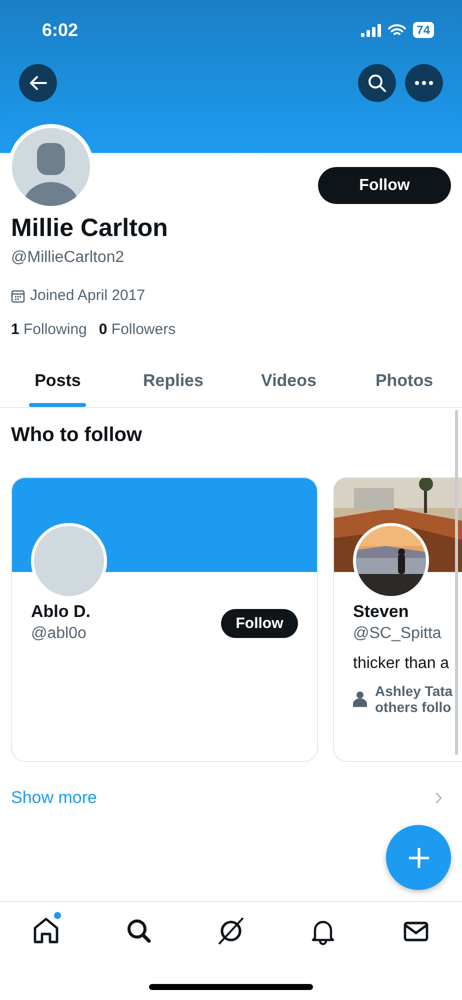  I want to click on section-title: Who to follow, so click(77, 435).